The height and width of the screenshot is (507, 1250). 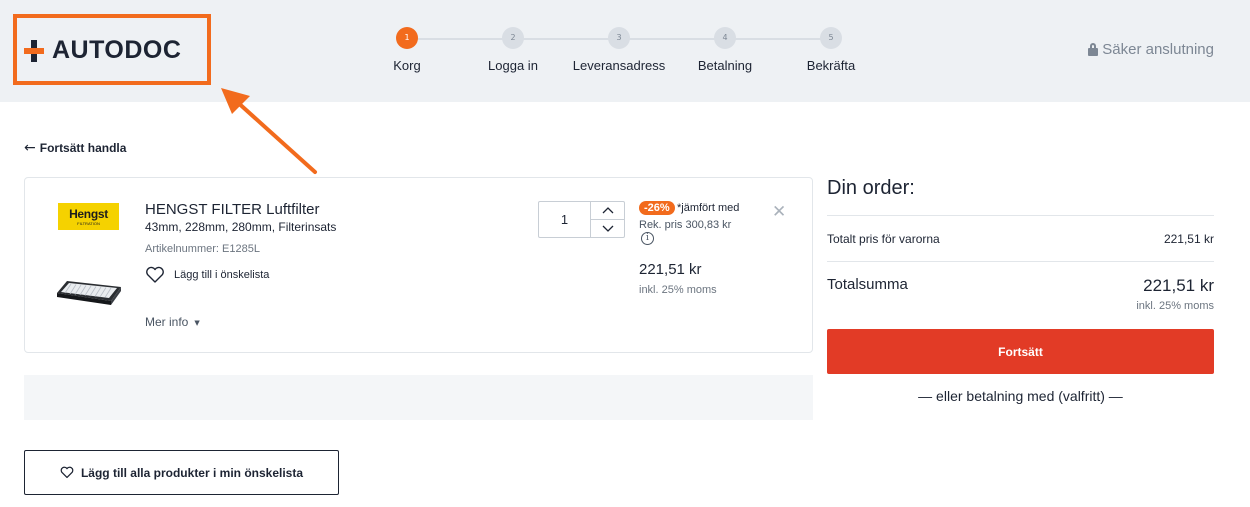 What do you see at coordinates (1158, 49) in the screenshot?
I see `secure-label: Säker anslutning` at bounding box center [1158, 49].